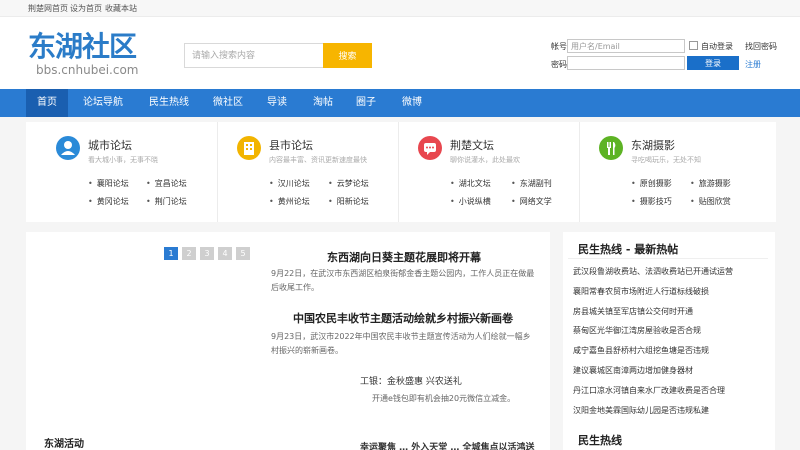 The image size is (800, 450). Describe the element at coordinates (677, 172) in the screenshot. I see `forum-column-photography: 东湖摄影 寻吃喝玩乐，无处不知 原创摄影 旅游摄影 摄影技巧 贴图欣赏` at that location.